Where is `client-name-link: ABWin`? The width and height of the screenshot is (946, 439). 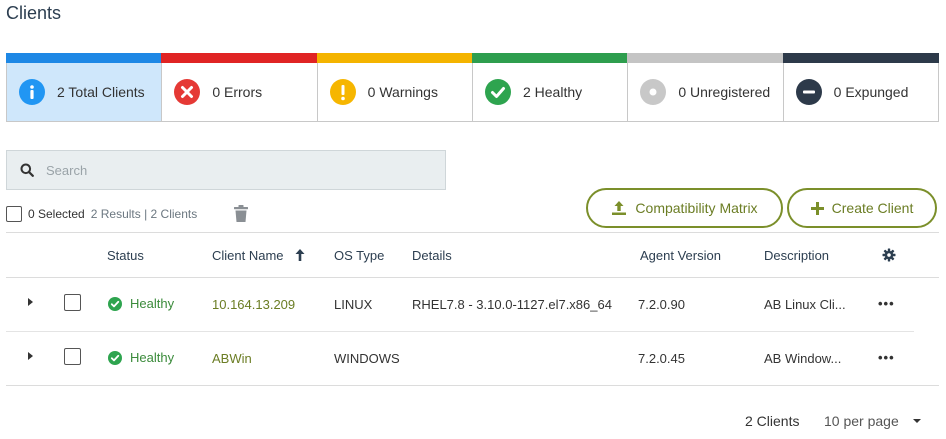
client-name-link: ABWin is located at coordinates (232, 358).